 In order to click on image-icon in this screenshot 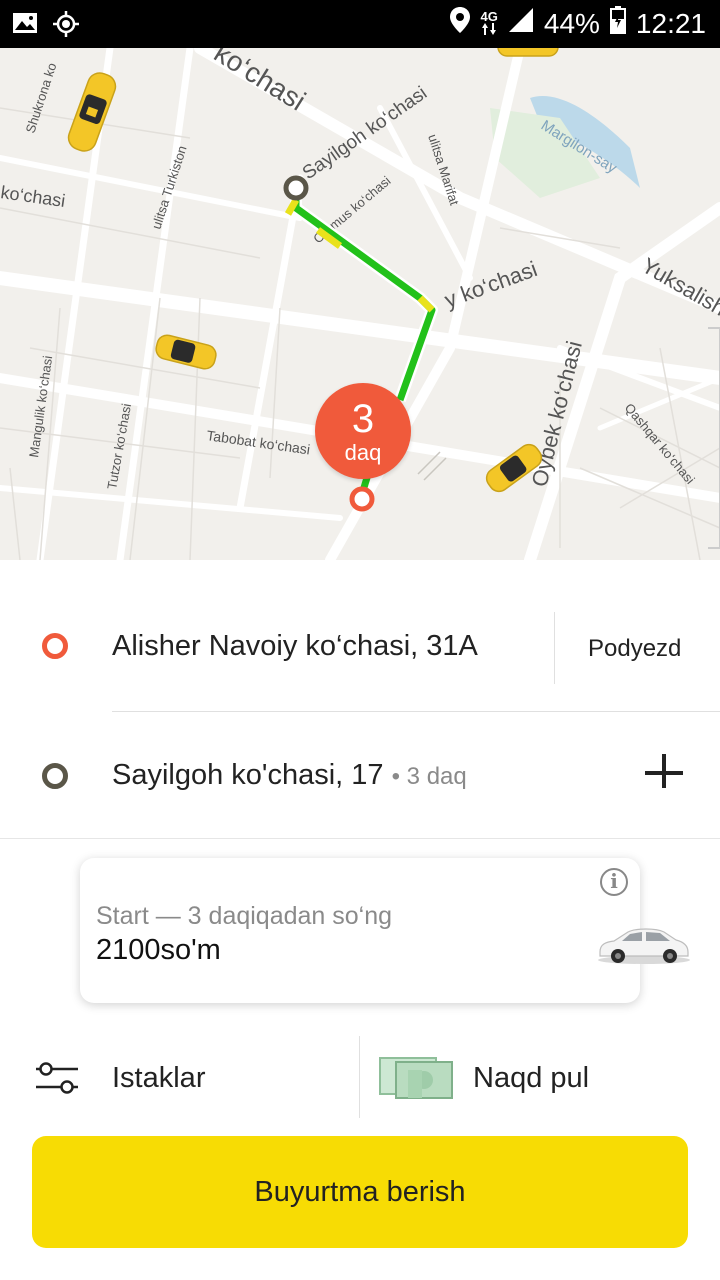, I will do `click(25, 26)`.